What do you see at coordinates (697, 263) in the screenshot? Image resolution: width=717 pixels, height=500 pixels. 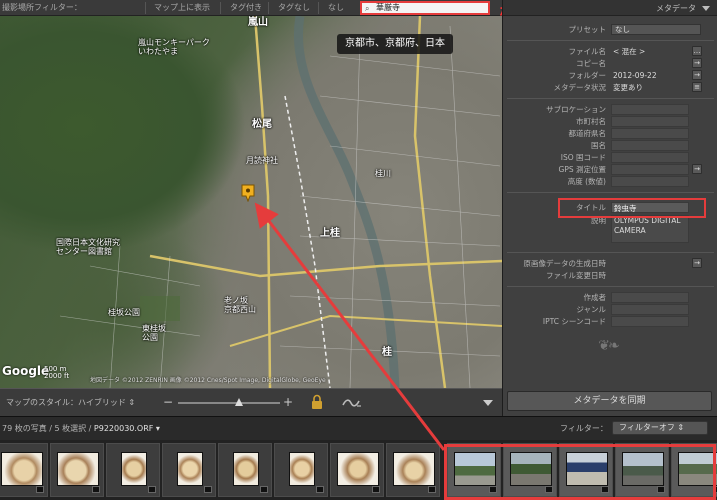 I see `date-original-button: →` at bounding box center [697, 263].